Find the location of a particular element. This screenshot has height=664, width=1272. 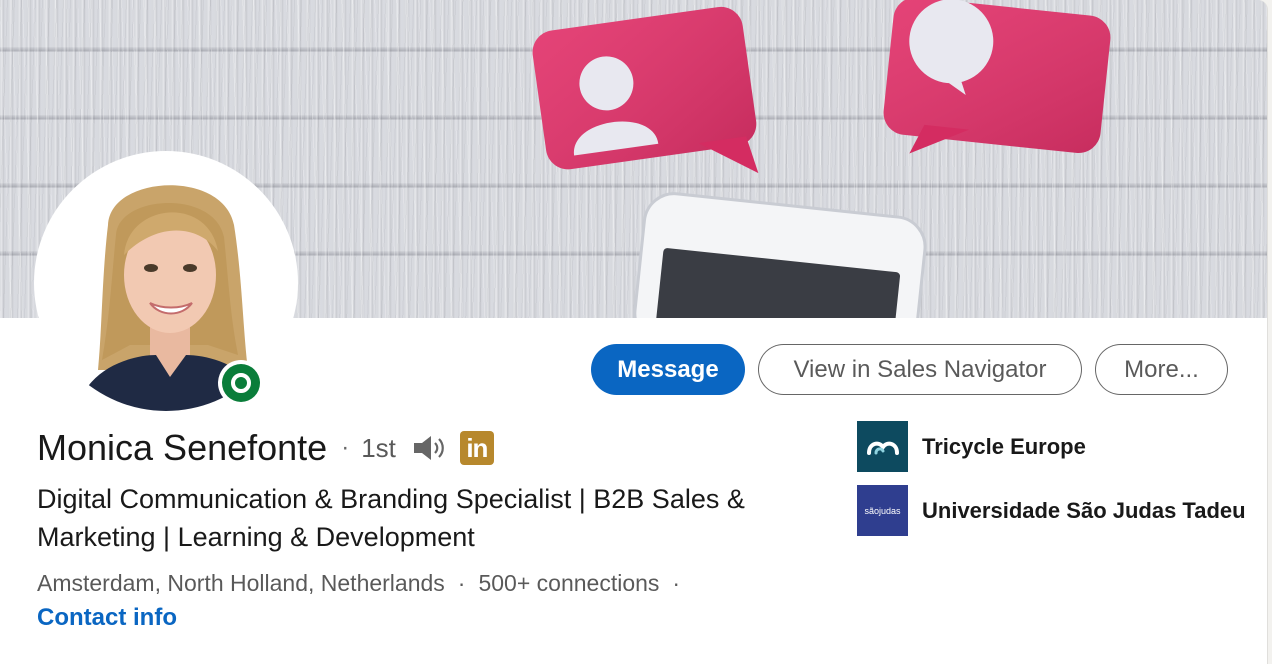

org-name: Universidade São Judas Tadeu is located at coordinates (1084, 510).